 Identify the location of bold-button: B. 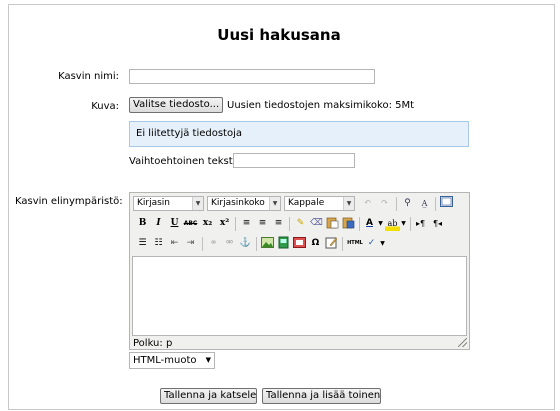
(142, 223).